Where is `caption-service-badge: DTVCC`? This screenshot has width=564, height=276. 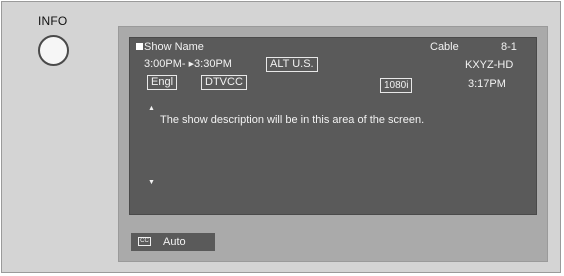 caption-service-badge: DTVCC is located at coordinates (224, 82).